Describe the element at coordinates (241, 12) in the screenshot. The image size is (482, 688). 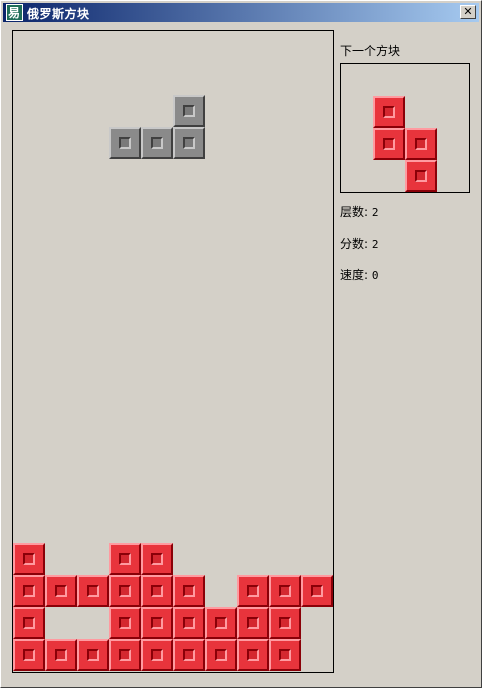
I see `title-bar: 易 俄罗斯方块 ✕` at that location.